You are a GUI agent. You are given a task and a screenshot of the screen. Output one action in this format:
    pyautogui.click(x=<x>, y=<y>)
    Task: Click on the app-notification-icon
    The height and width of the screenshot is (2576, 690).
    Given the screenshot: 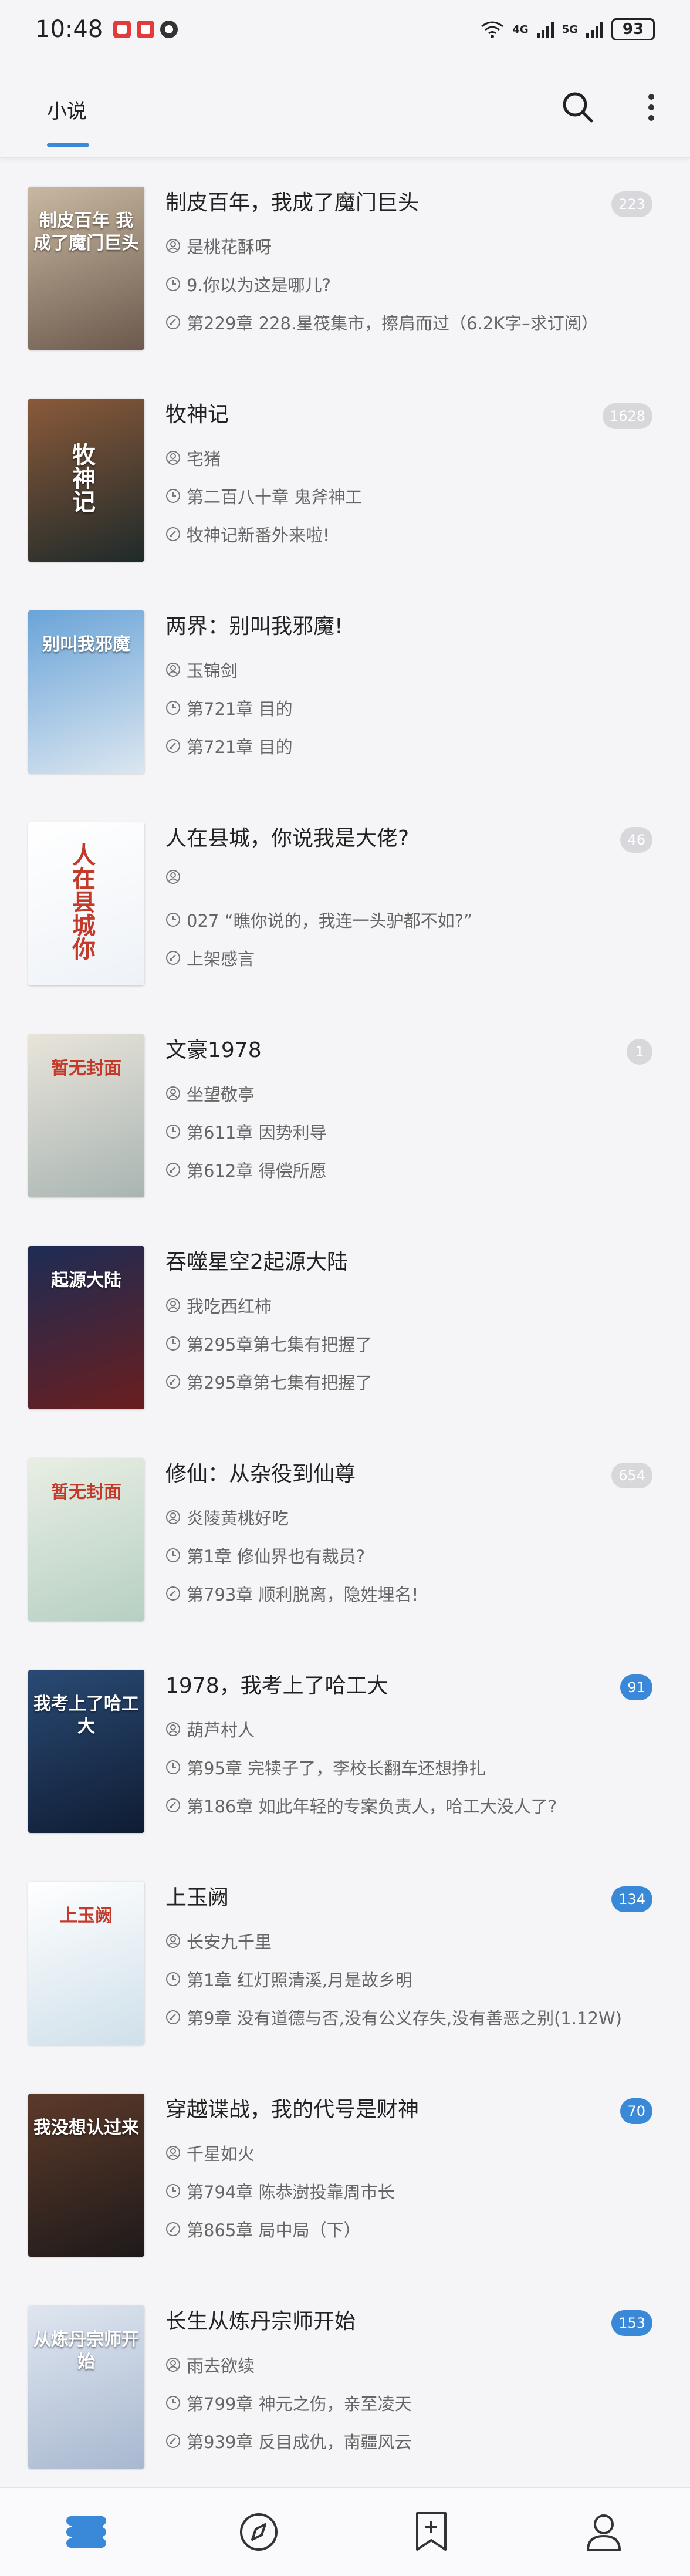 What is the action you would take?
    pyautogui.click(x=146, y=29)
    